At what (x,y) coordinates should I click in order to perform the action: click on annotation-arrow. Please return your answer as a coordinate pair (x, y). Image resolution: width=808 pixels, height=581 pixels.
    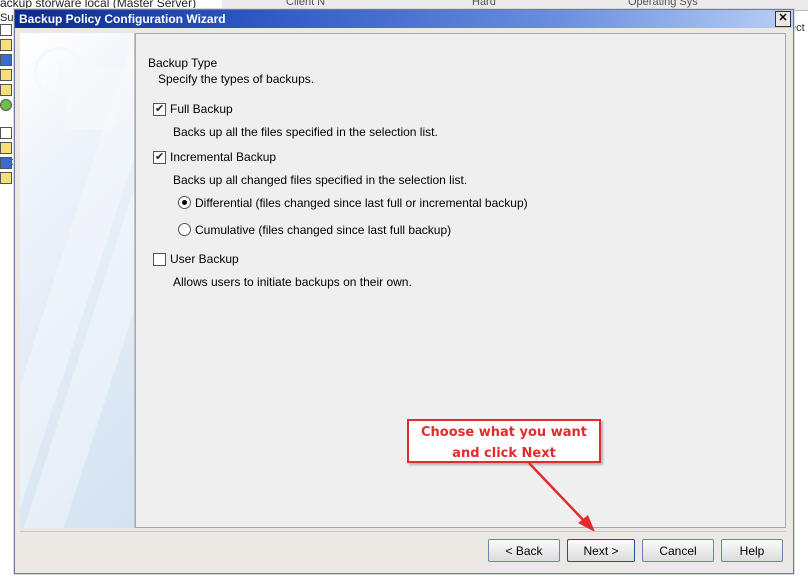
    Looking at the image, I should click on (561, 497).